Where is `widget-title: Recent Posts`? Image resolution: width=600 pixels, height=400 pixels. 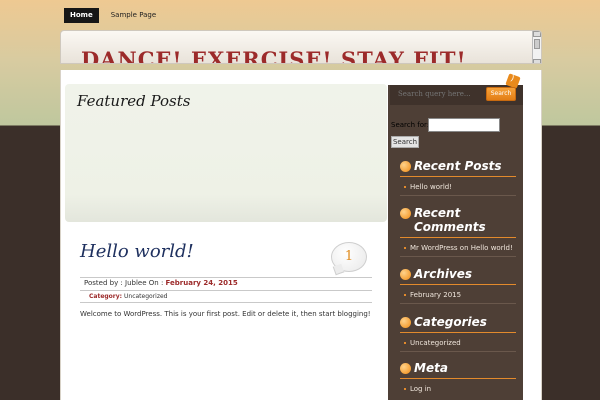 widget-title: Recent Posts is located at coordinates (458, 166).